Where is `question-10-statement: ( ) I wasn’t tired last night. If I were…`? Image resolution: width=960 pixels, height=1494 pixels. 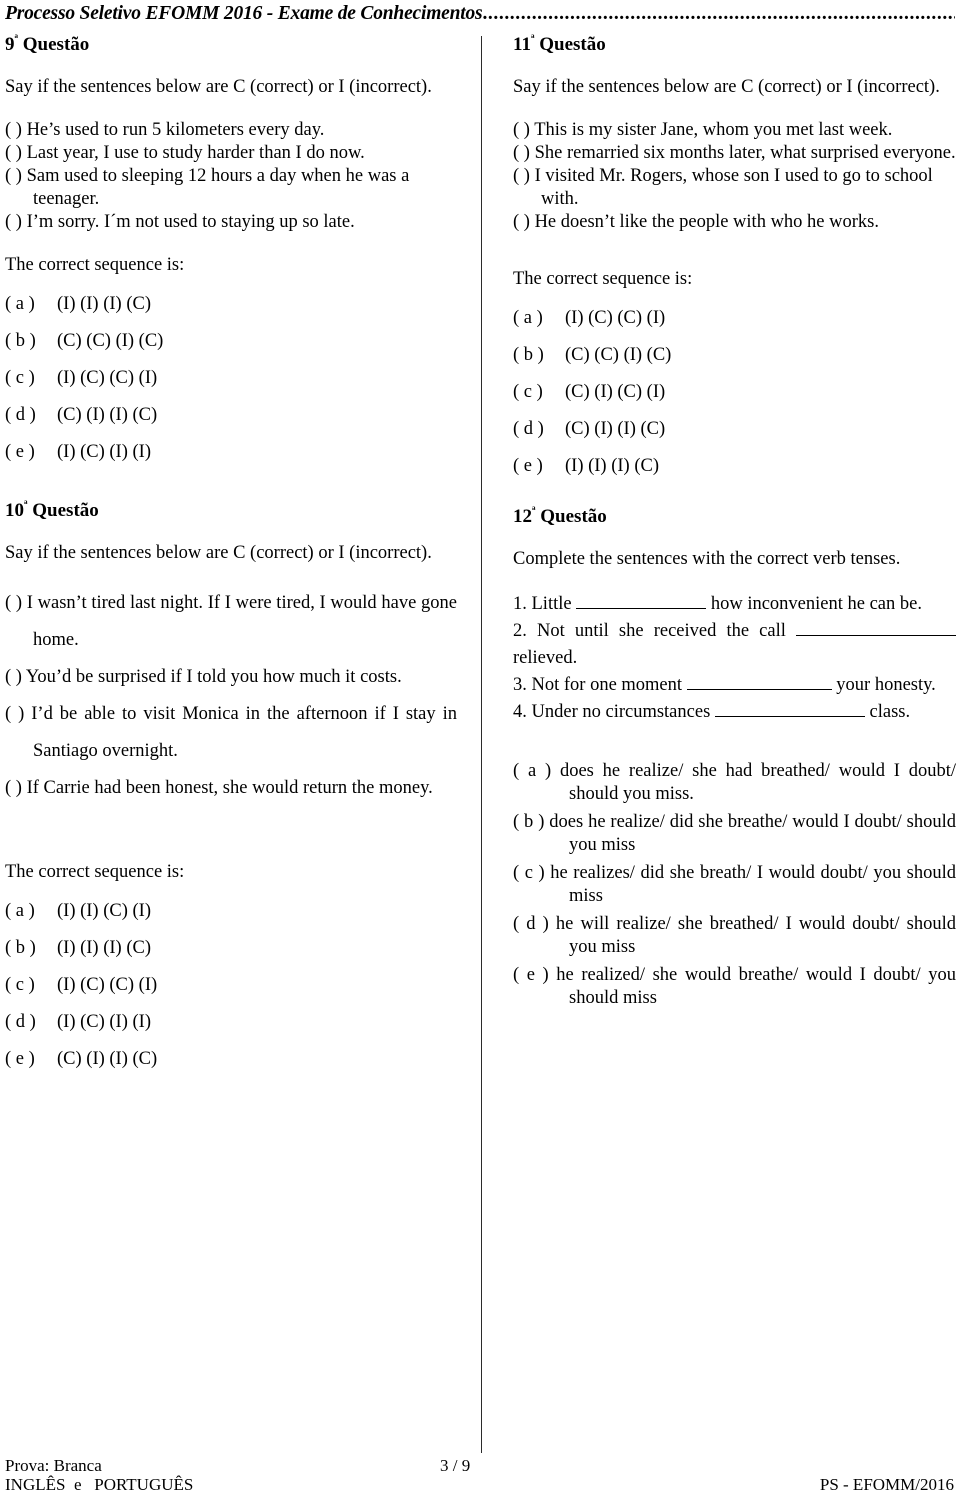 question-10-statement: ( ) I wasn’t tired last night. If I were… is located at coordinates (231, 621).